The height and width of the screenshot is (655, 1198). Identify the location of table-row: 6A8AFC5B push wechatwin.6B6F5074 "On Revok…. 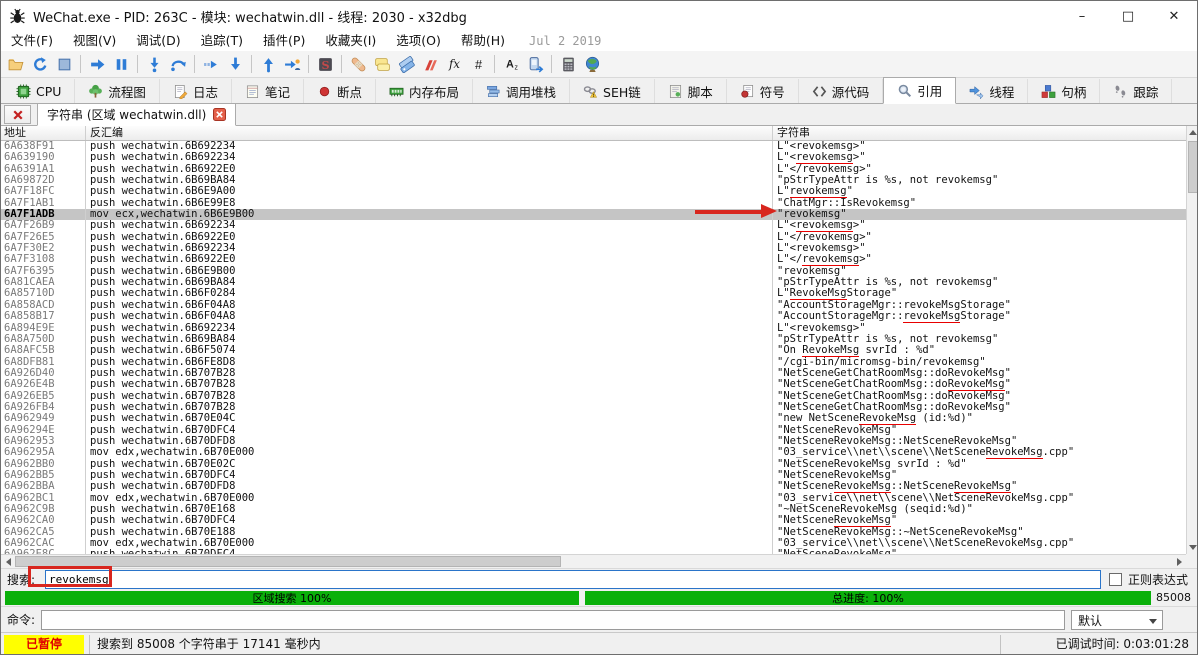
(593, 350).